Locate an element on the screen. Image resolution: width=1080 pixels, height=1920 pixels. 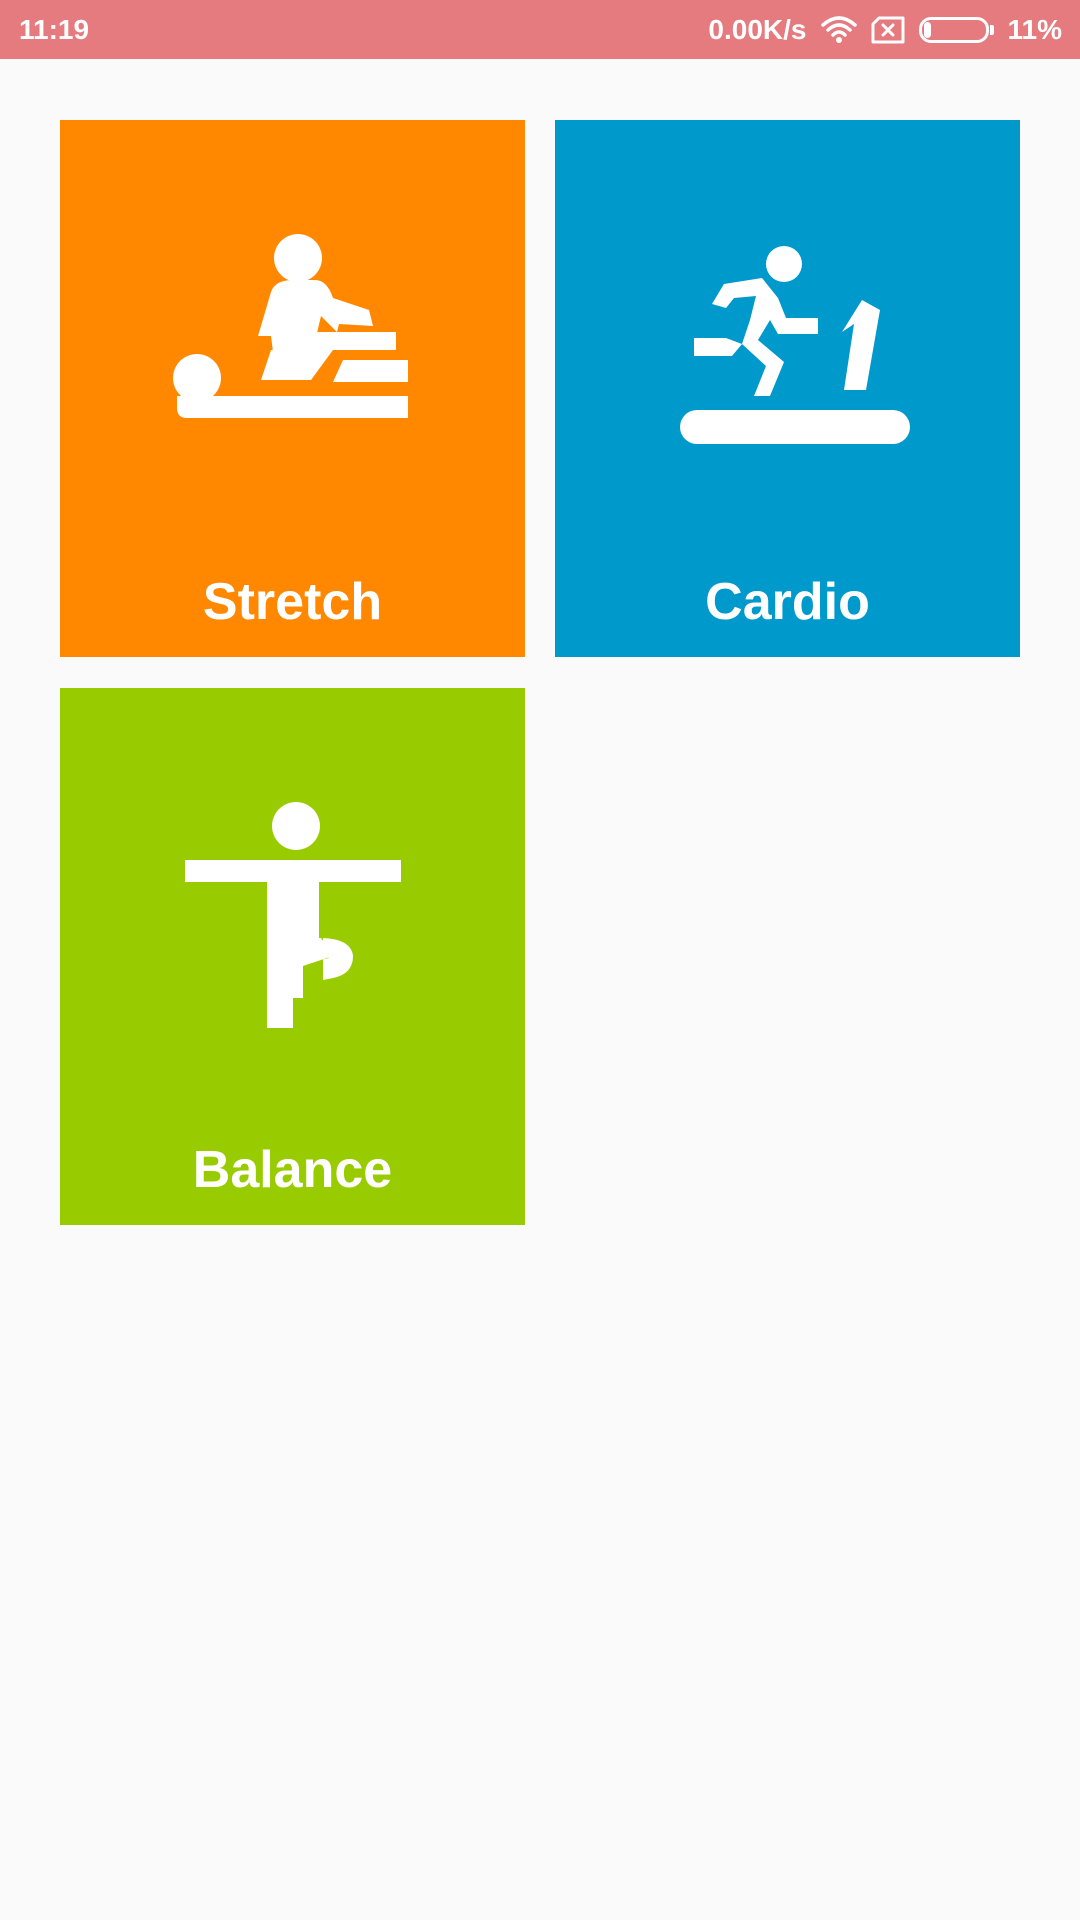
battery-percent: 11% is located at coordinates (1035, 29).